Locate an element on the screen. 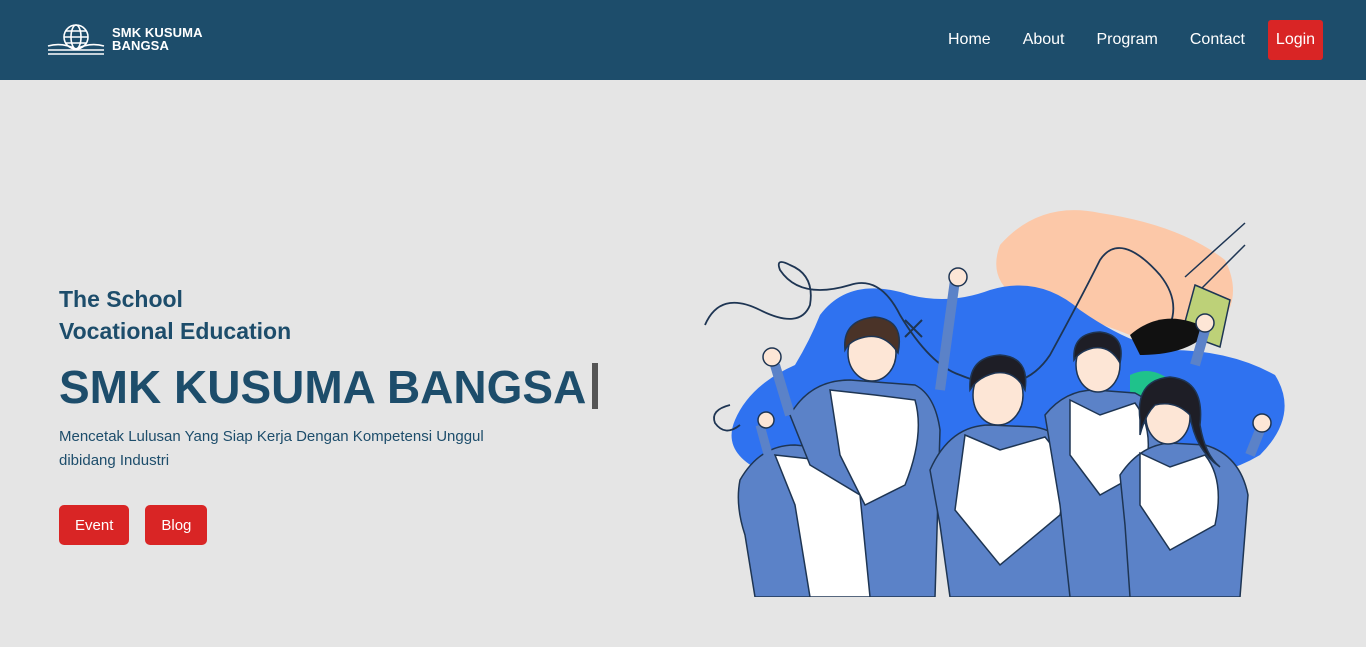  nav-contact: Contact is located at coordinates (1217, 40).